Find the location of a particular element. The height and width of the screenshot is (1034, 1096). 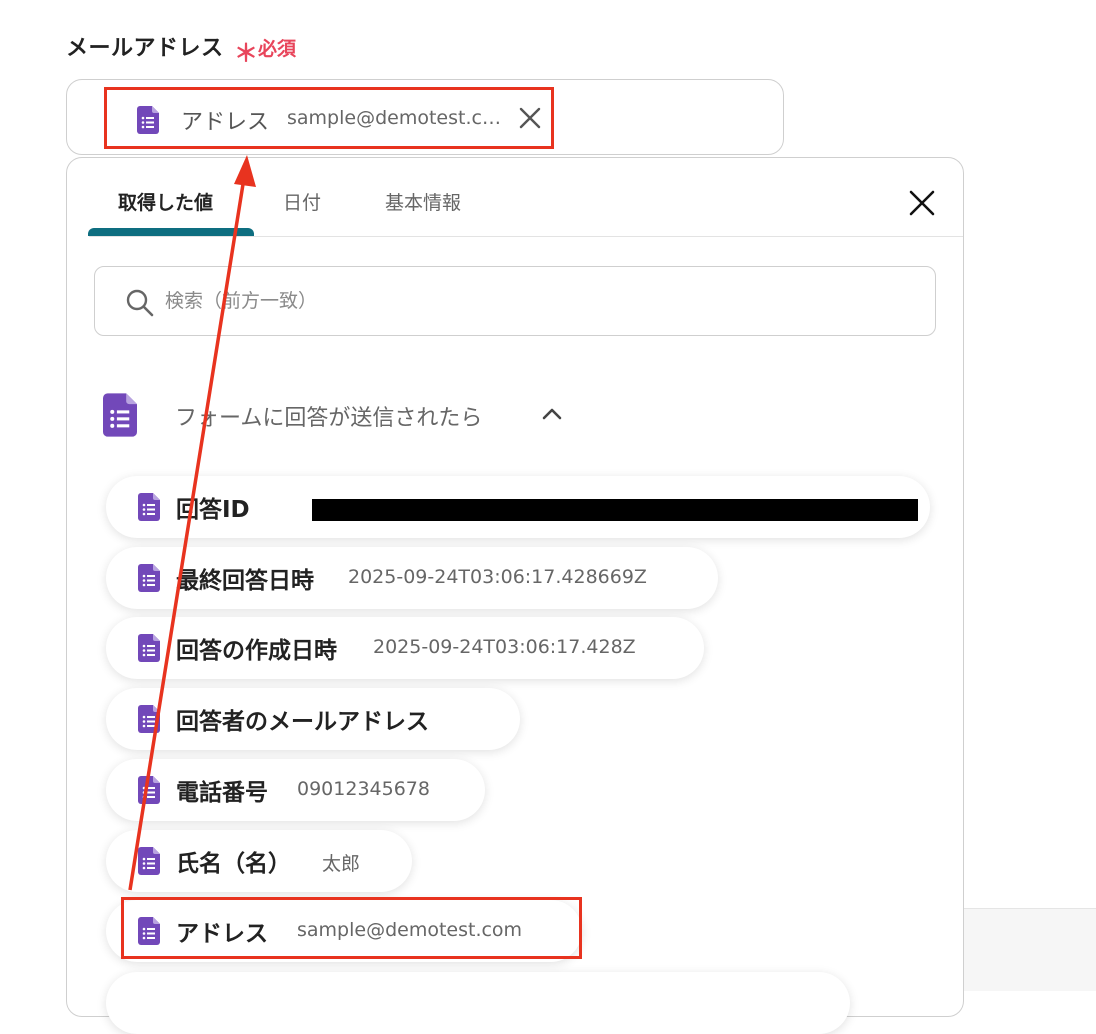

list-item-response-created-time: 回答の作成日時 2025-09-24T03:06:17.428Z is located at coordinates (405, 648).